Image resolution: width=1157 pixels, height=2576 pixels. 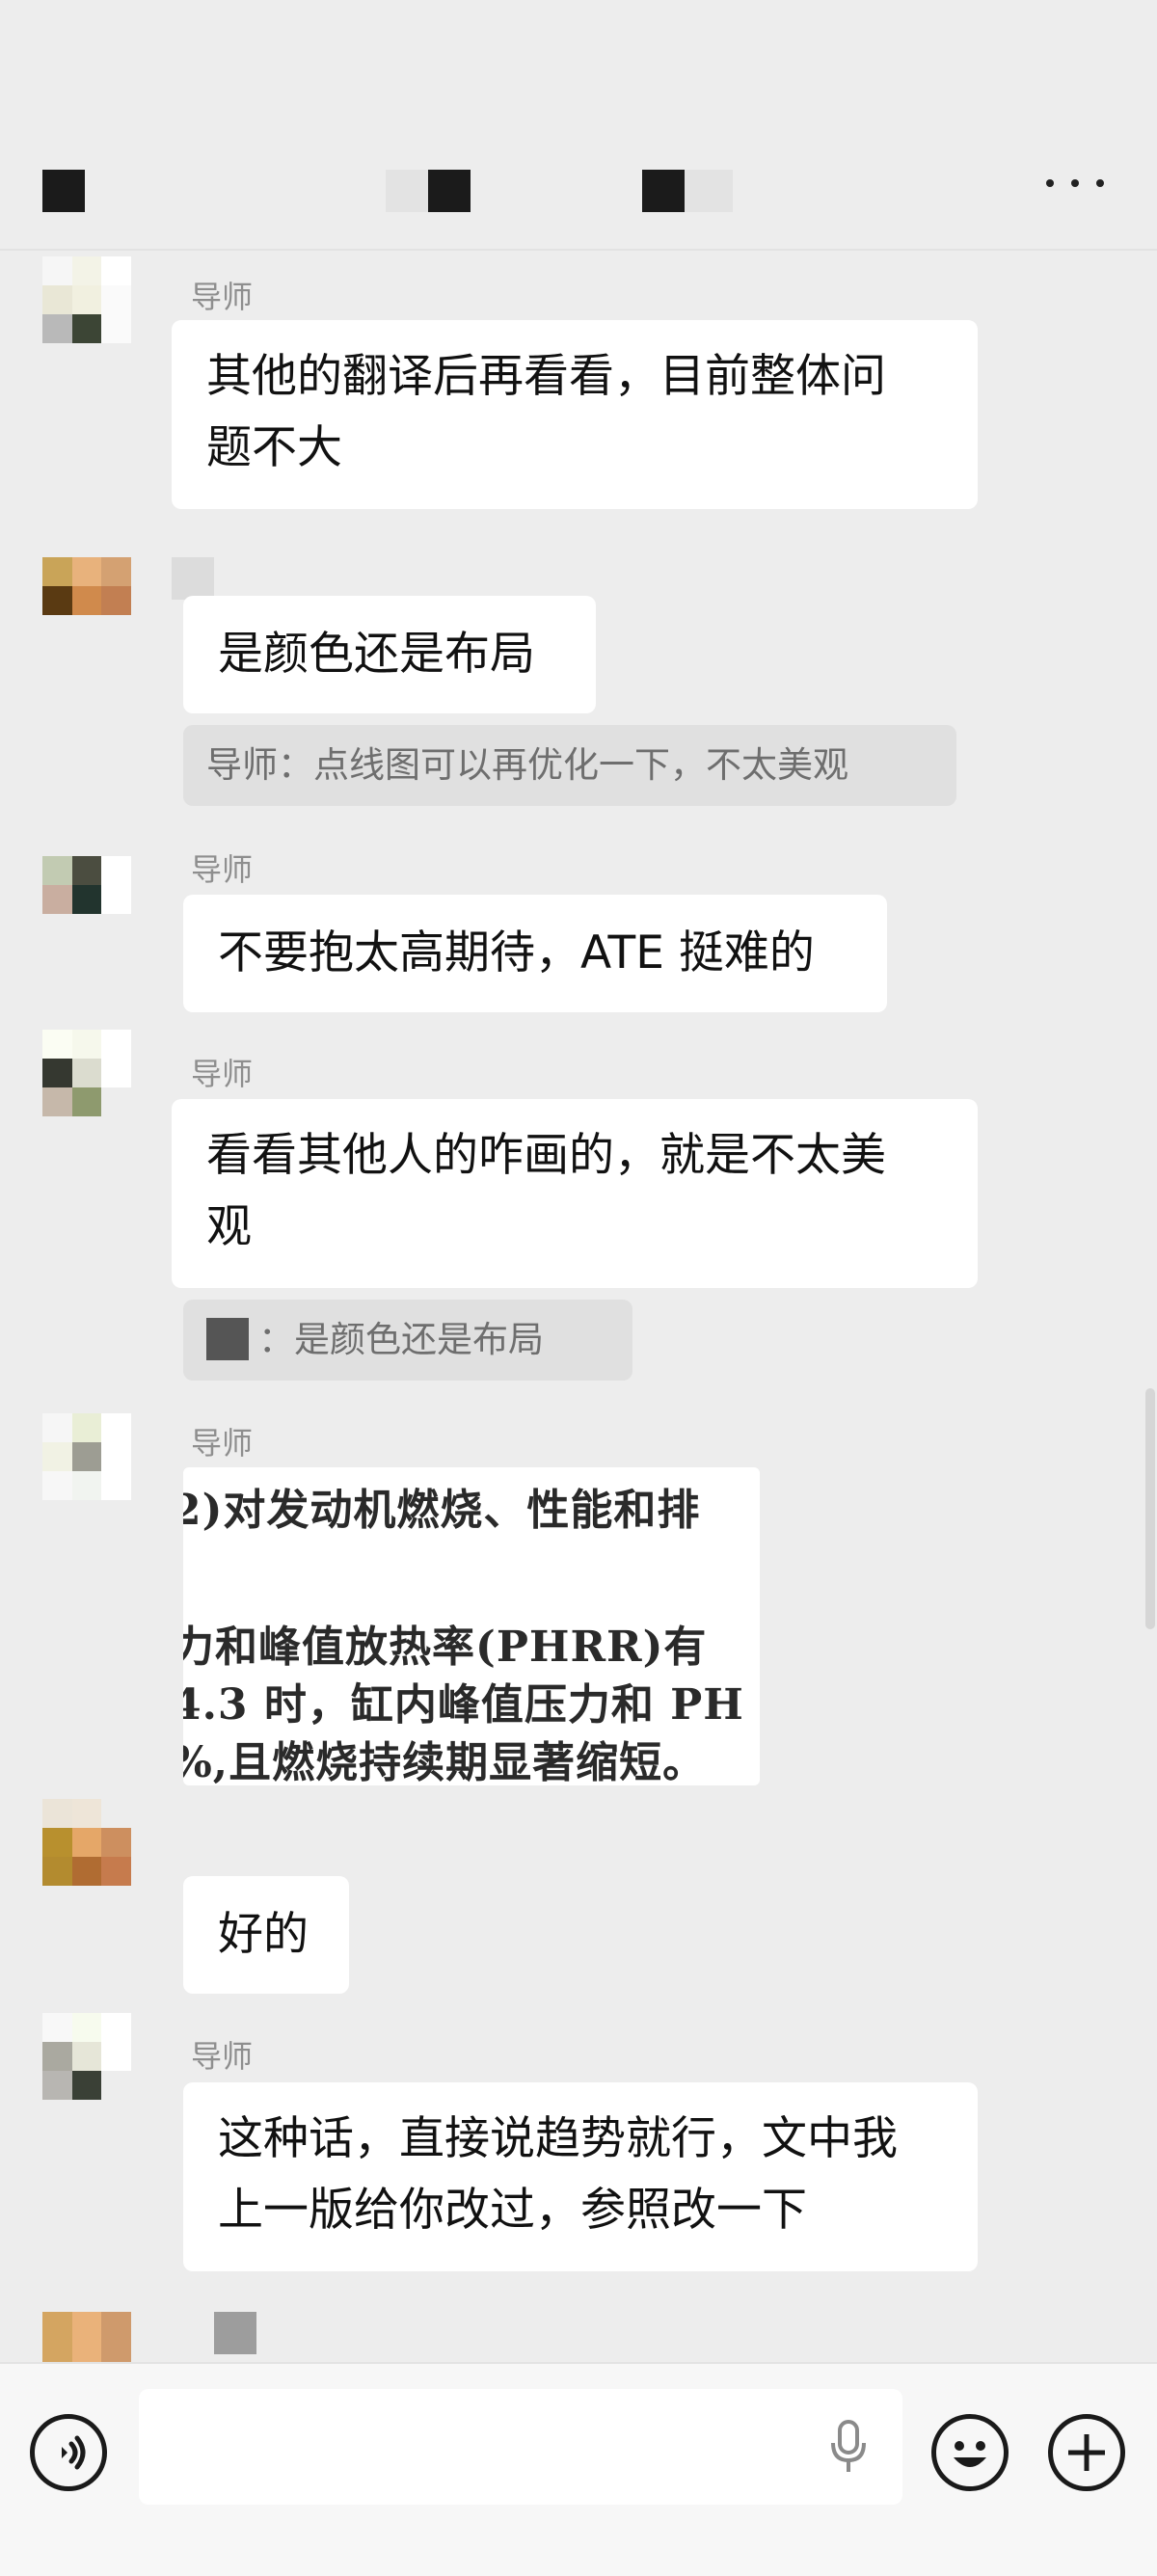 I want to click on quote-text: ：是颜色还是布局, so click(x=401, y=1340).